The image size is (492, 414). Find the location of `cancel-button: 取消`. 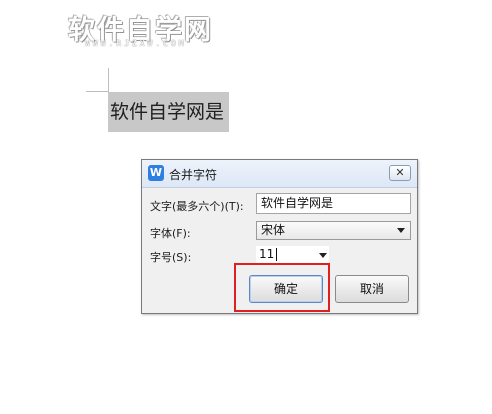

cancel-button: 取消 is located at coordinates (372, 289).